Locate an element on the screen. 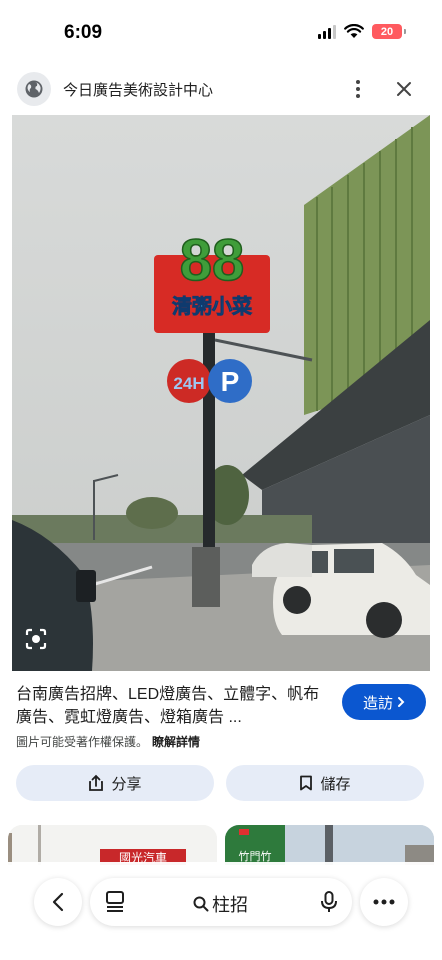 This screenshot has height=960, width=442. status-bar: 6:09 20 is located at coordinates (221, 32).